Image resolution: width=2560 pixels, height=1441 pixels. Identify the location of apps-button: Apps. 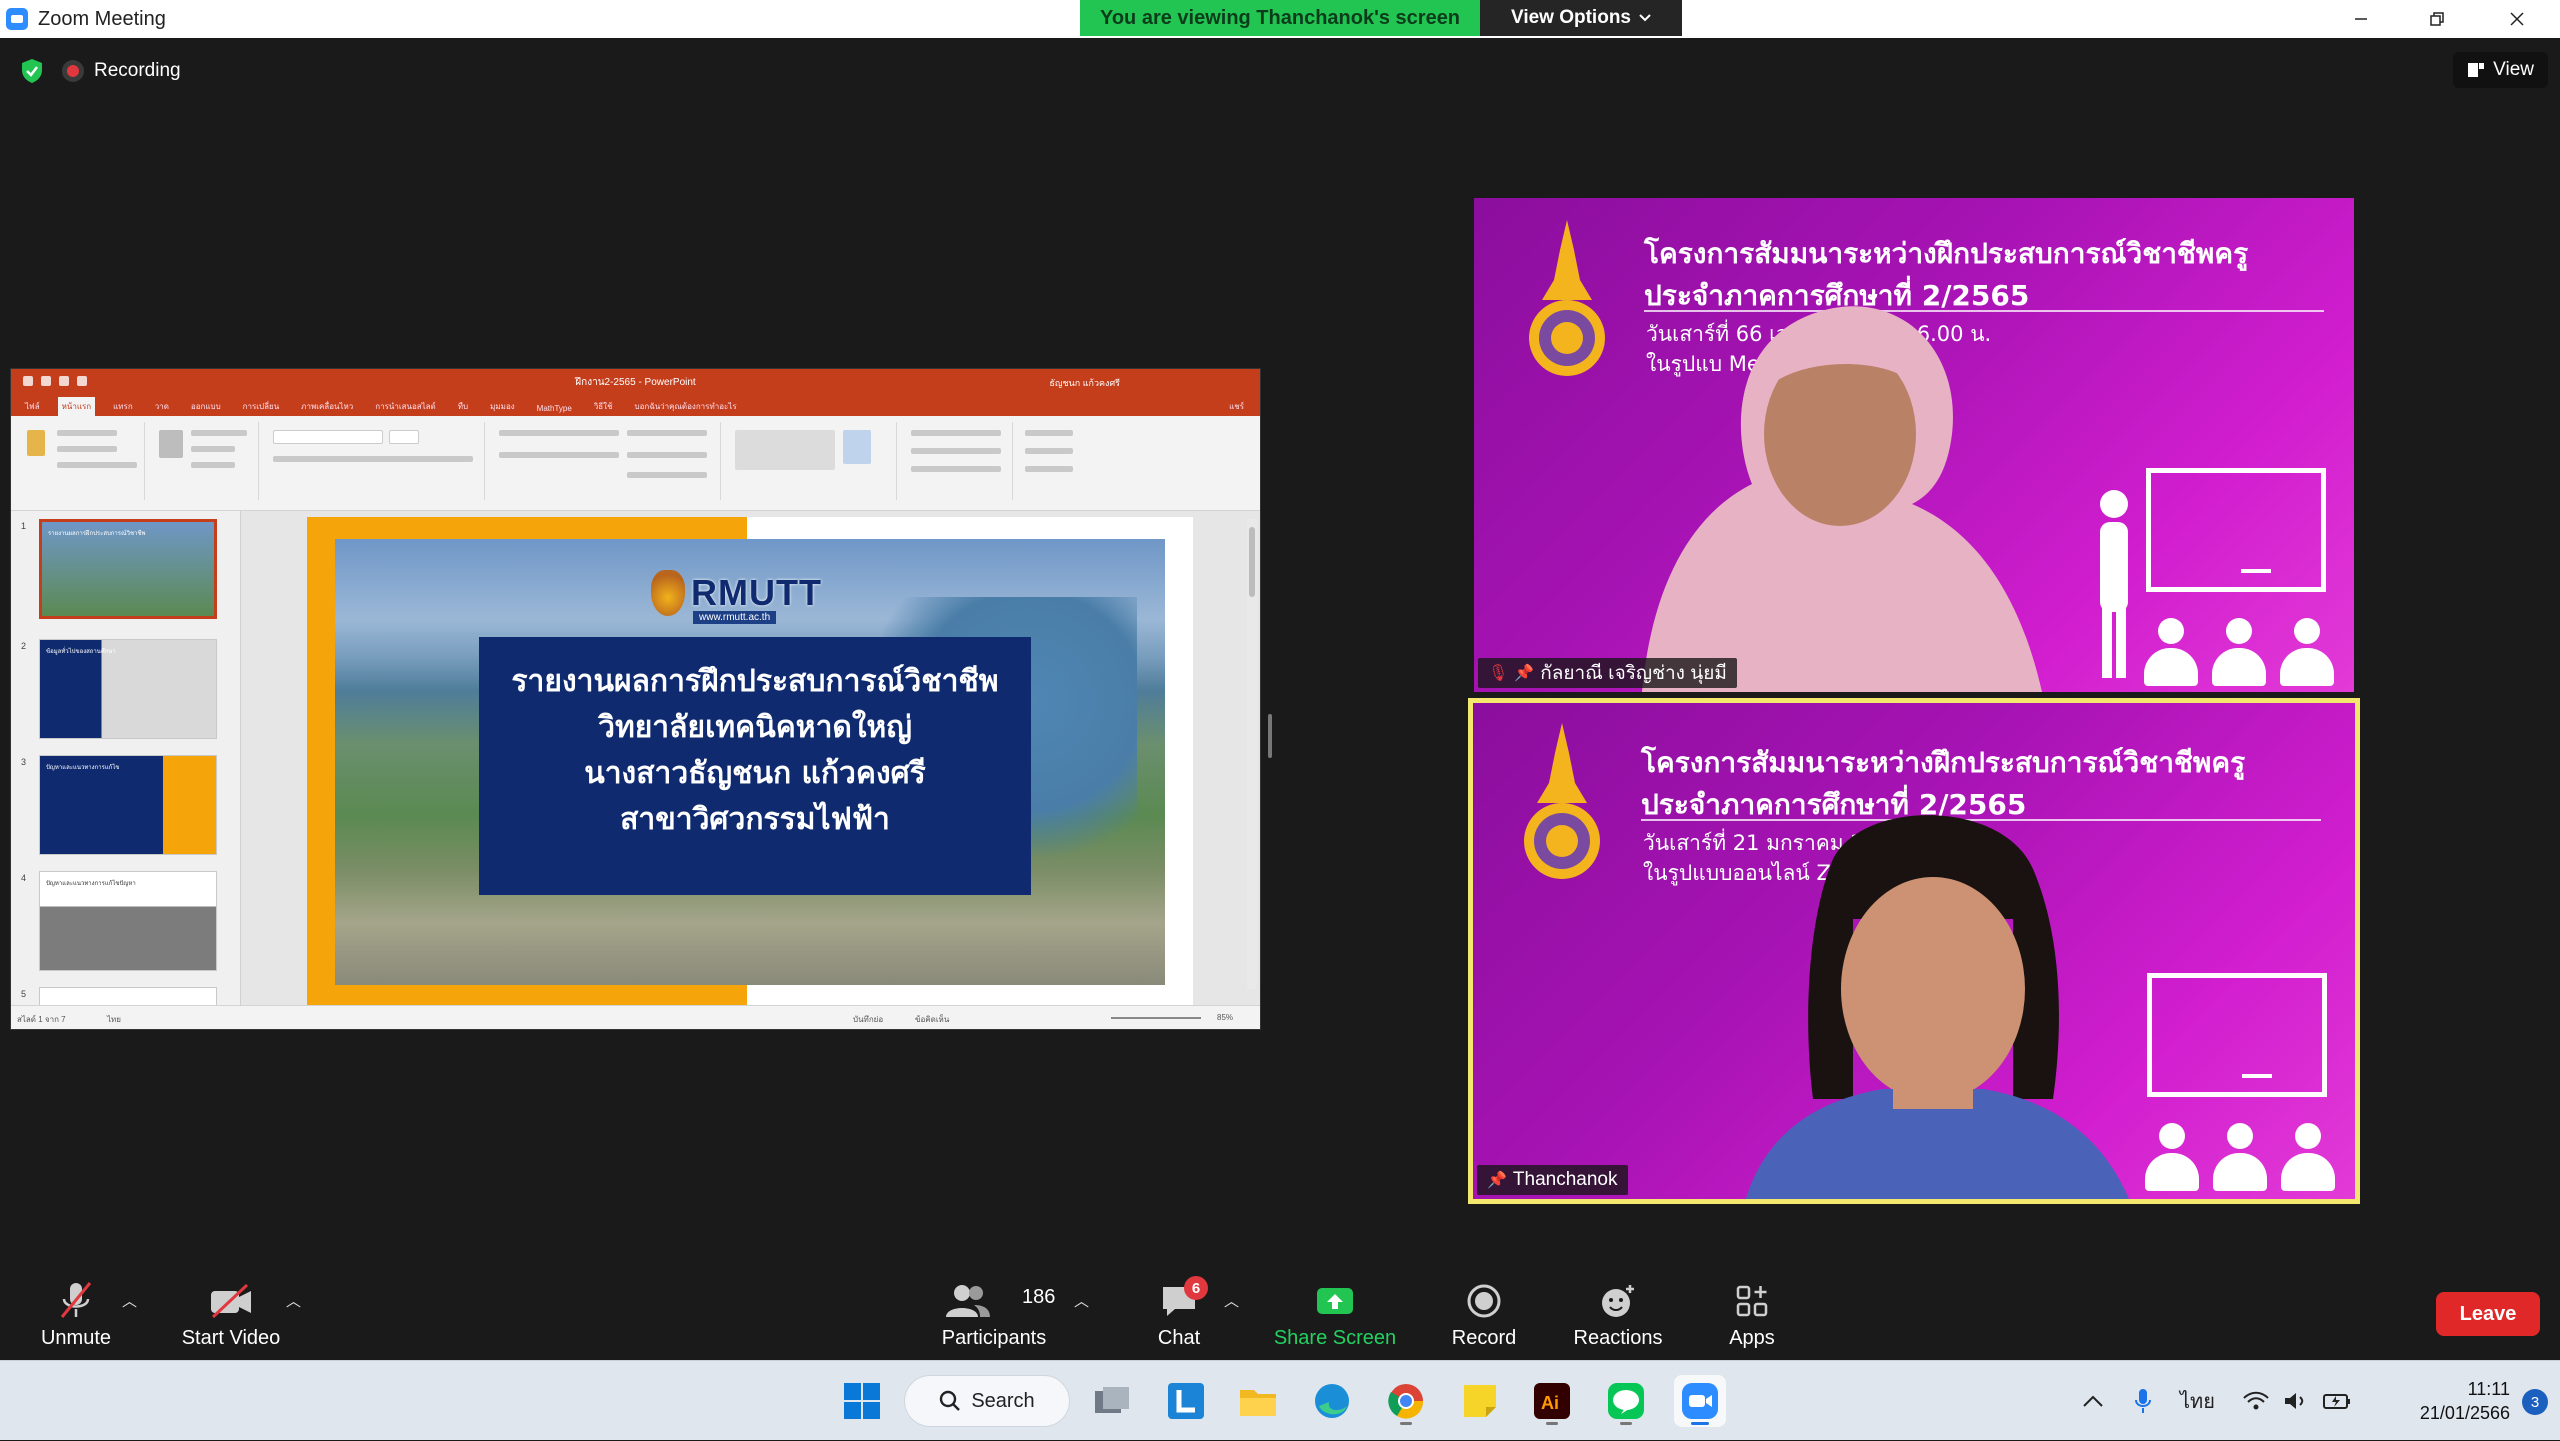
(1752, 1310).